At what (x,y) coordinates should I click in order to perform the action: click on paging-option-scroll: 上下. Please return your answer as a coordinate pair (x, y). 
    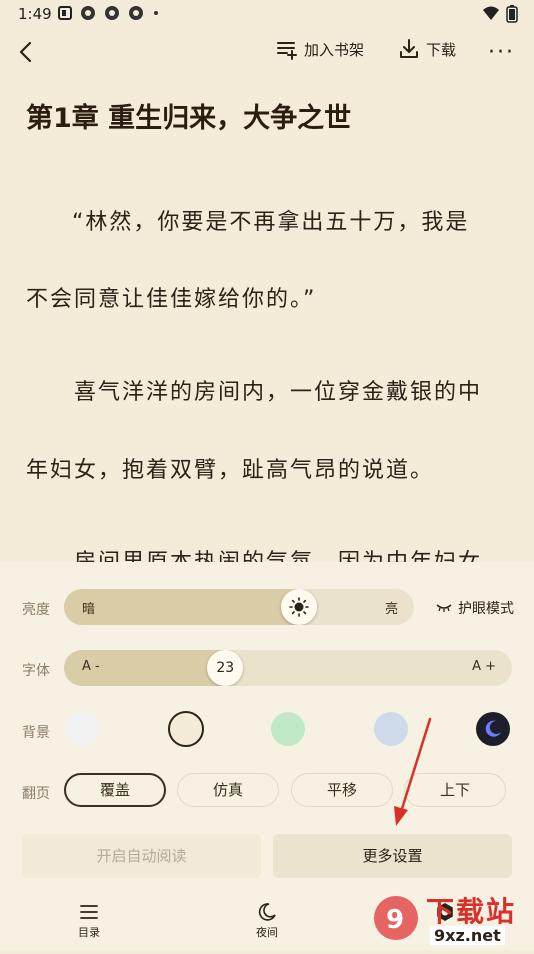
    Looking at the image, I should click on (455, 790).